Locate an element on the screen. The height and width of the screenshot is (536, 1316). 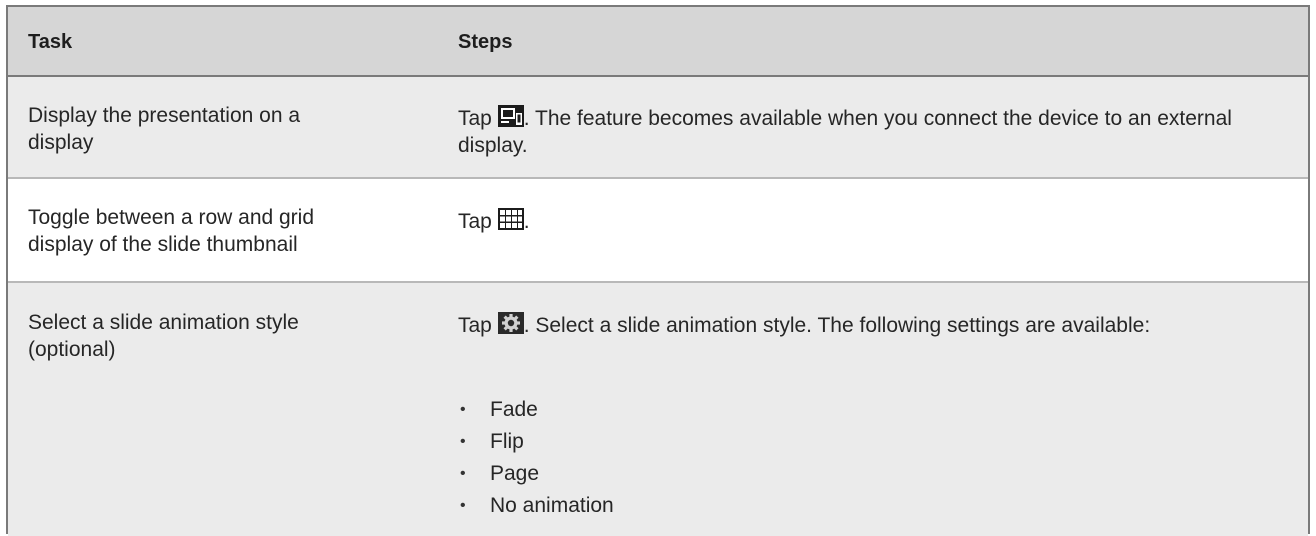
animation-options-list: • Fade • Flip • Page • No animation is located at coordinates (536, 458).